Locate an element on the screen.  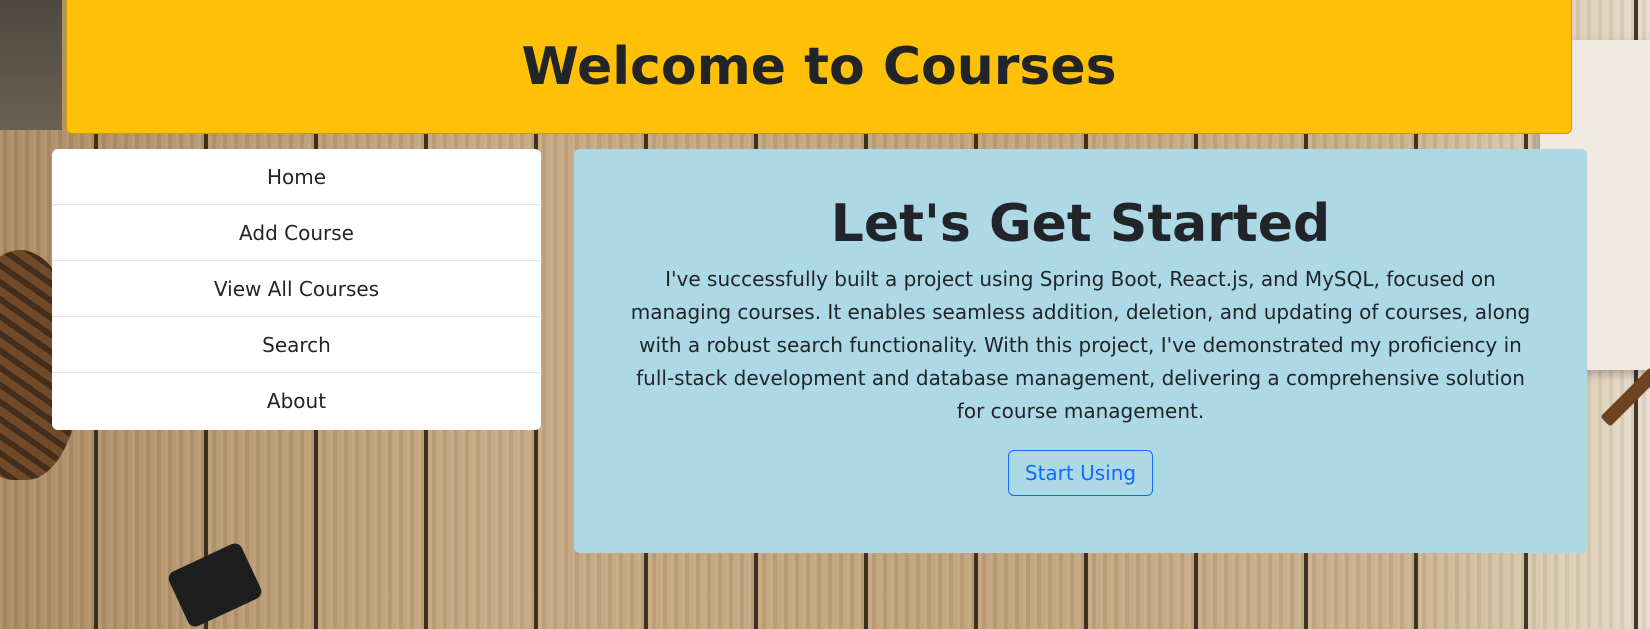
background-clip is located at coordinates (215, 584).